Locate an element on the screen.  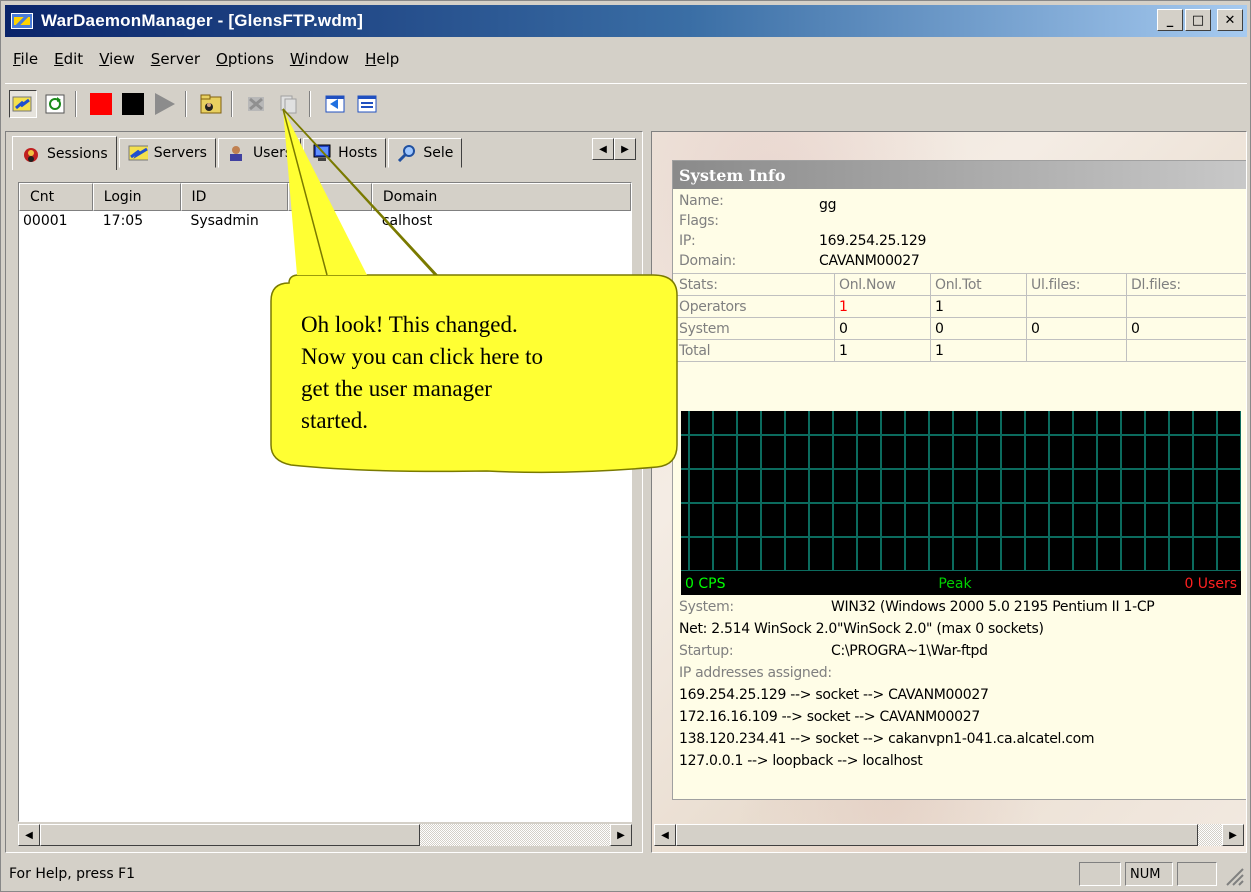
tab-sessions: Sessions is located at coordinates (64, 153).